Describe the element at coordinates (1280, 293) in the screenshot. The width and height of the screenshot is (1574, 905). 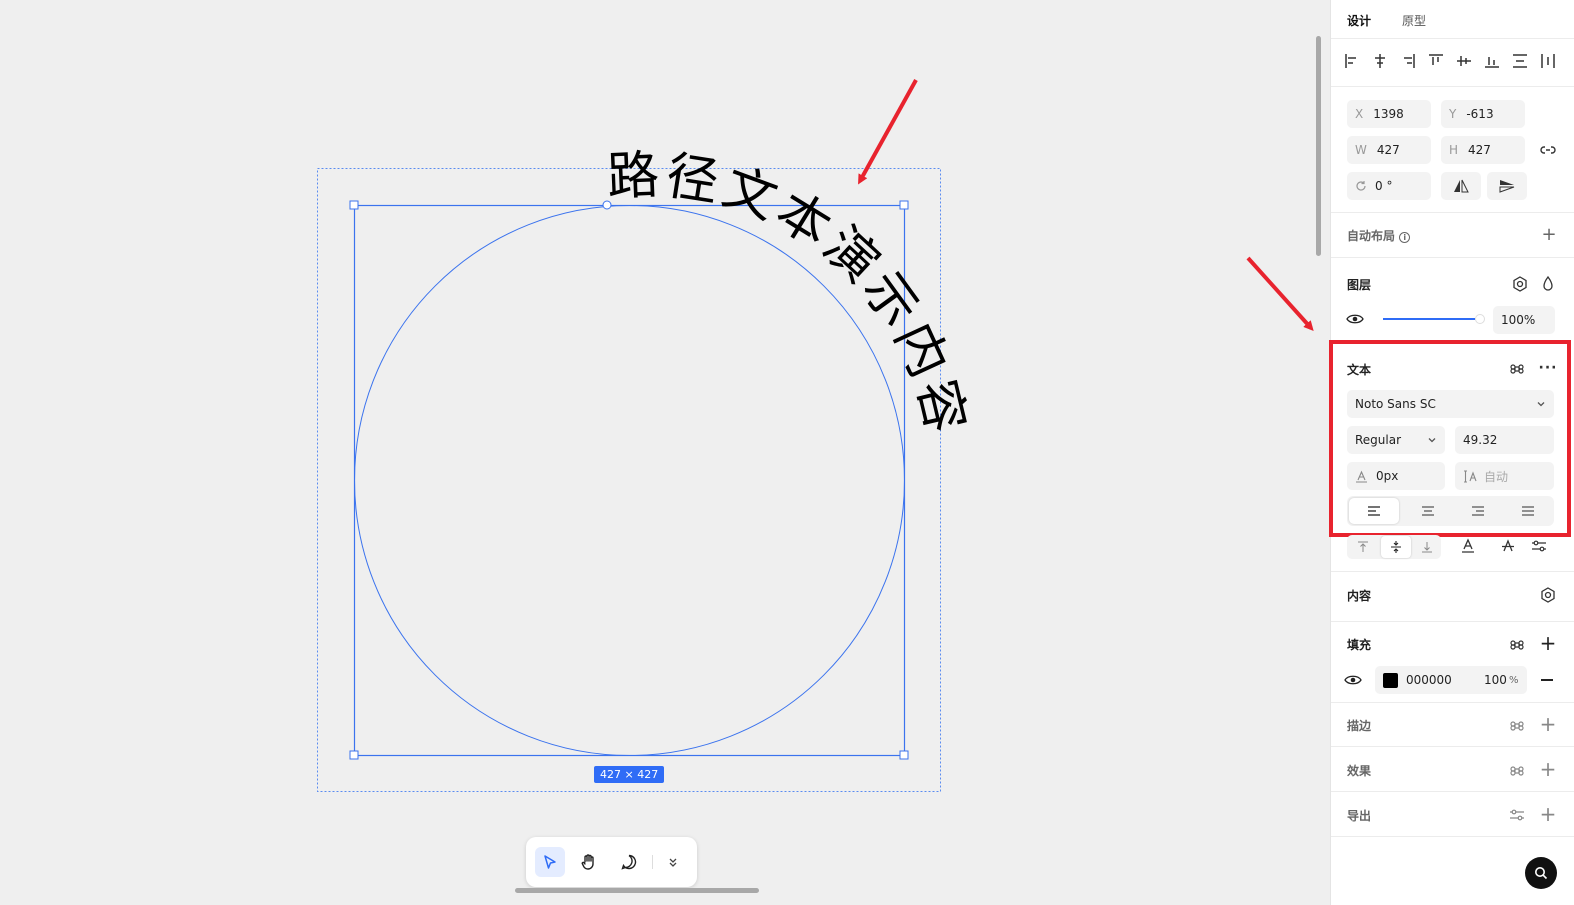
I see `annotation-arrow-panel` at that location.